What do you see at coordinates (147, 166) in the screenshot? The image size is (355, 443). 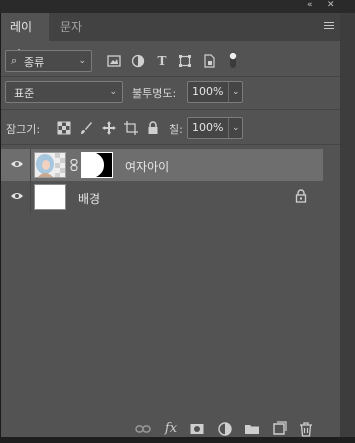 I see `layer-name: 여자아이` at bounding box center [147, 166].